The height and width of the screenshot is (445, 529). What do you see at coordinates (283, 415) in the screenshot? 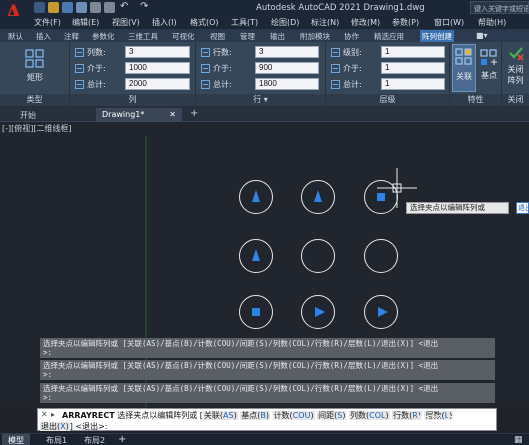
I see `option-text: 计数(` at bounding box center [283, 415].